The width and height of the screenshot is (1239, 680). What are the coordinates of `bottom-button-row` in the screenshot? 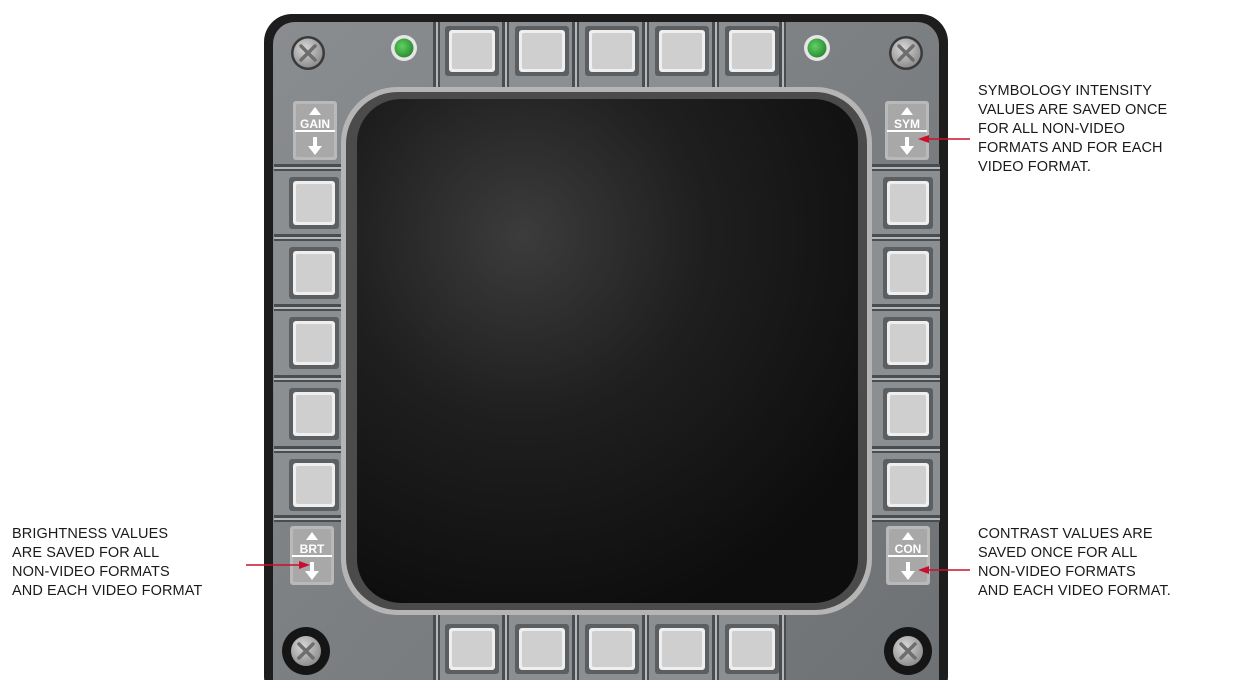 It's located at (609, 644).